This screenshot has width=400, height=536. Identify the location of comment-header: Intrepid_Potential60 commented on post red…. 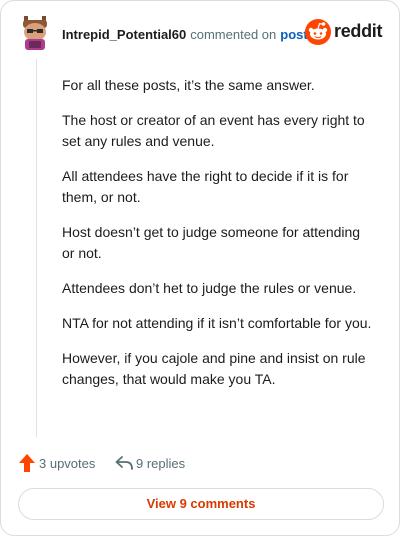
(201, 33).